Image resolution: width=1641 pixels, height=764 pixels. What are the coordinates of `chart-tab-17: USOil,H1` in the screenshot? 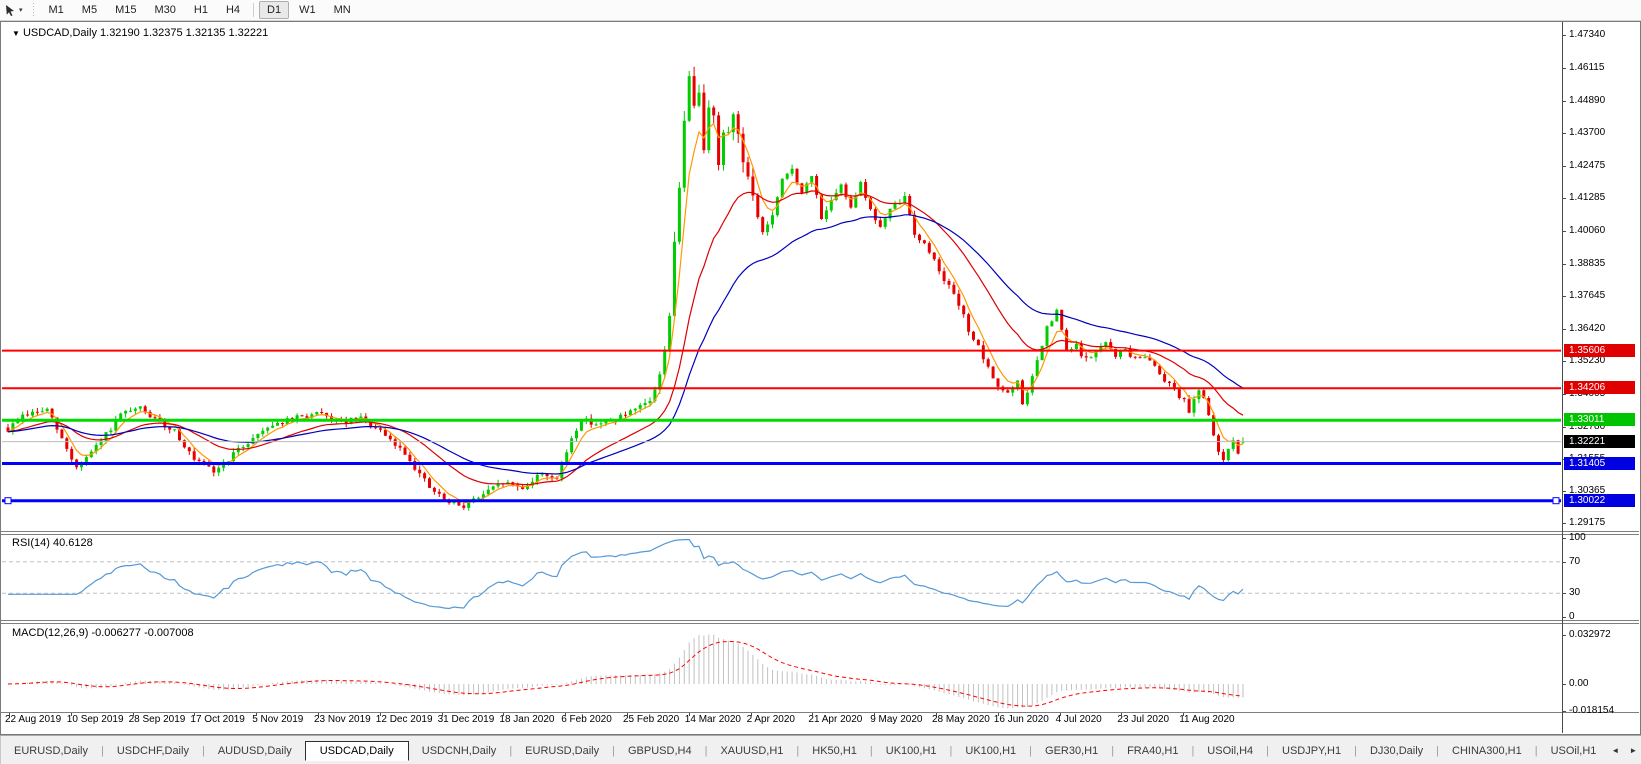 It's located at (1574, 751).